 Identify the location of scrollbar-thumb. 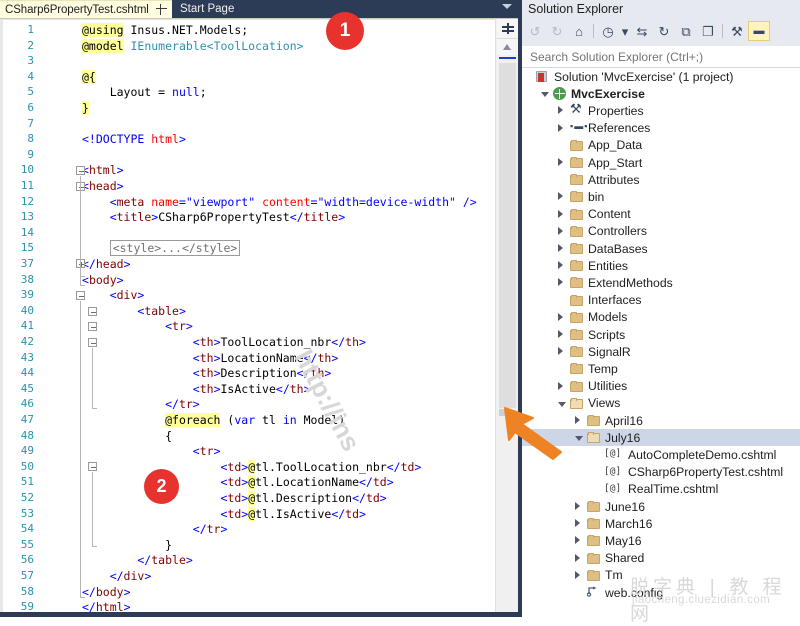
(507, 235).